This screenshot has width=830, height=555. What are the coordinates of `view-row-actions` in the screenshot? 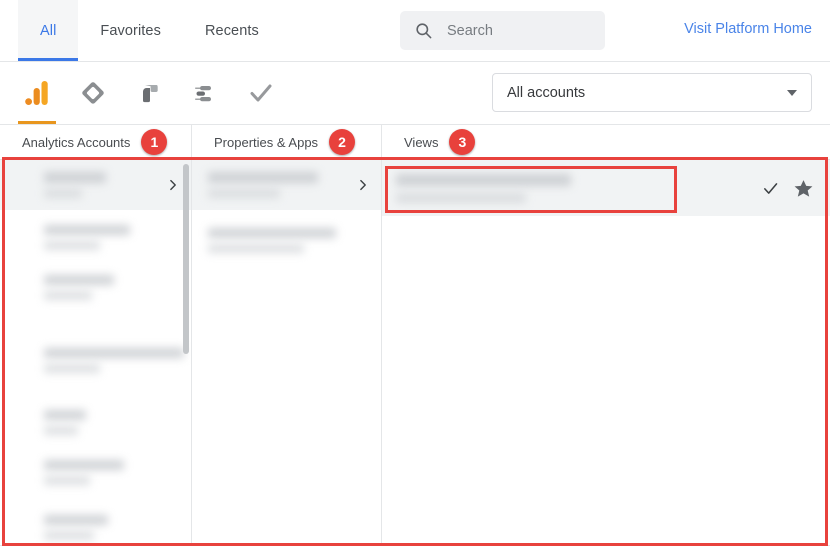 It's located at (796, 188).